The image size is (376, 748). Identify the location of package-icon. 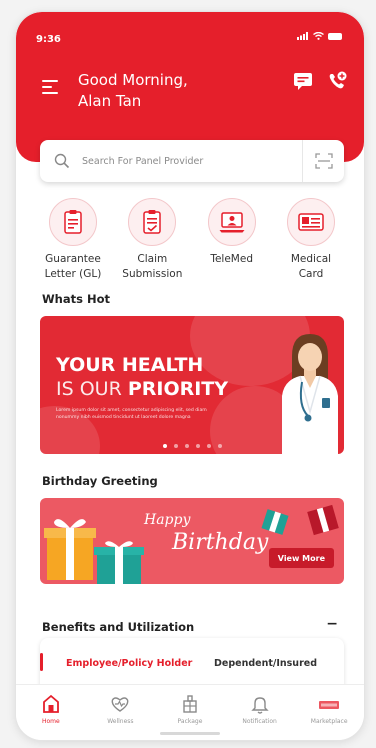
(190, 704).